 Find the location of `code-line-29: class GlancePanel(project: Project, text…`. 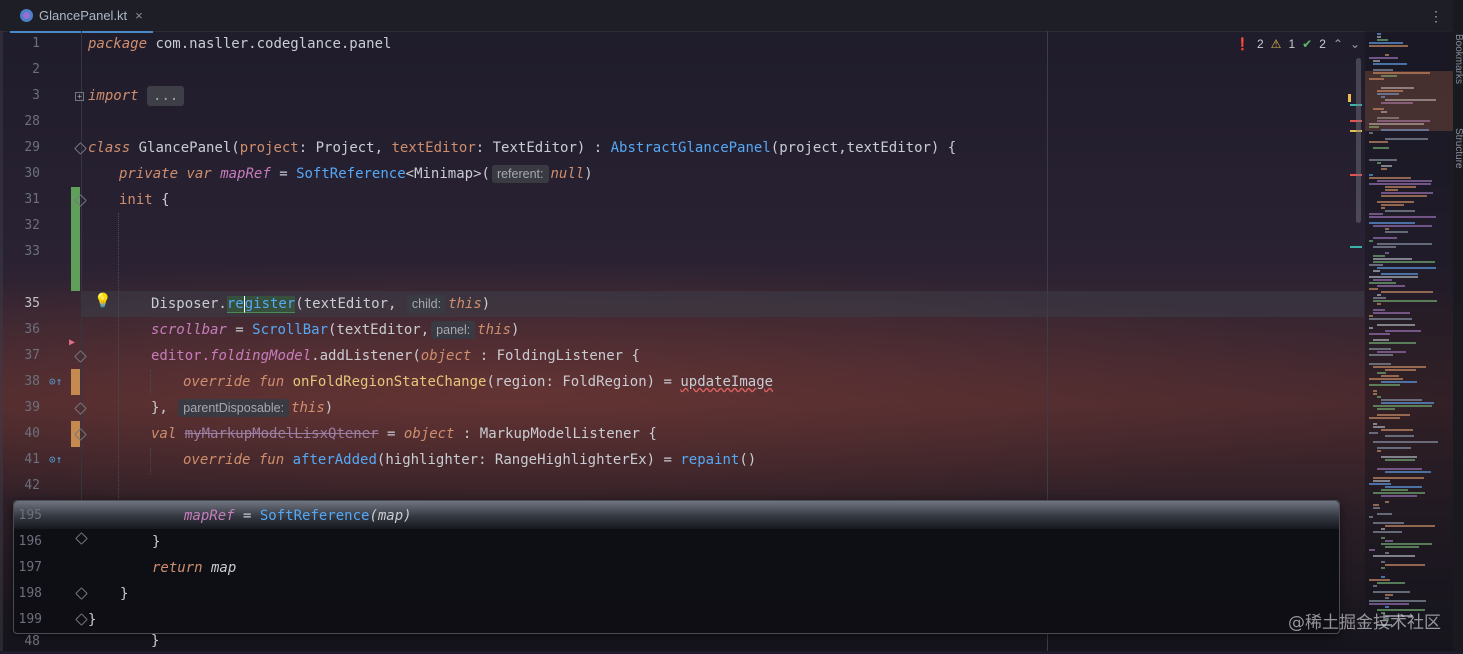

code-line-29: class GlancePanel(project: Project, text… is located at coordinates (522, 148).